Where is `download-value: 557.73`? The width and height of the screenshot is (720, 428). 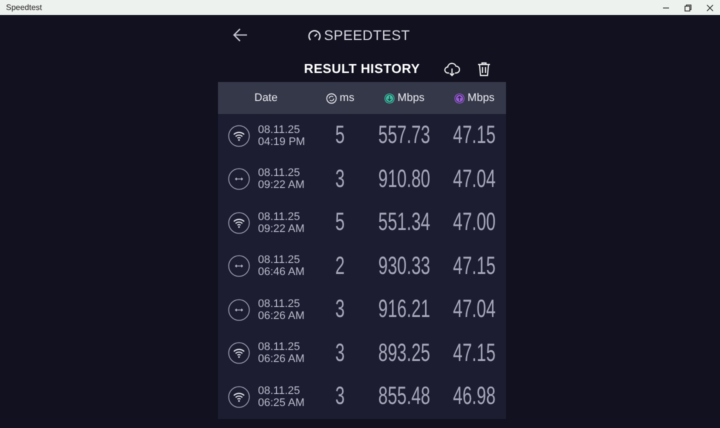 download-value: 557.73 is located at coordinates (404, 135).